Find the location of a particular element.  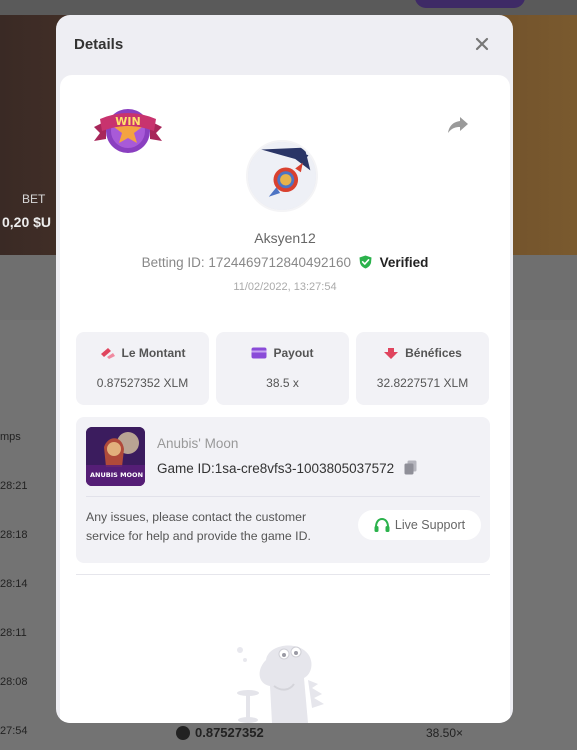

stat-profit: Bénéfices 32.8227571 XLM is located at coordinates (422, 368).